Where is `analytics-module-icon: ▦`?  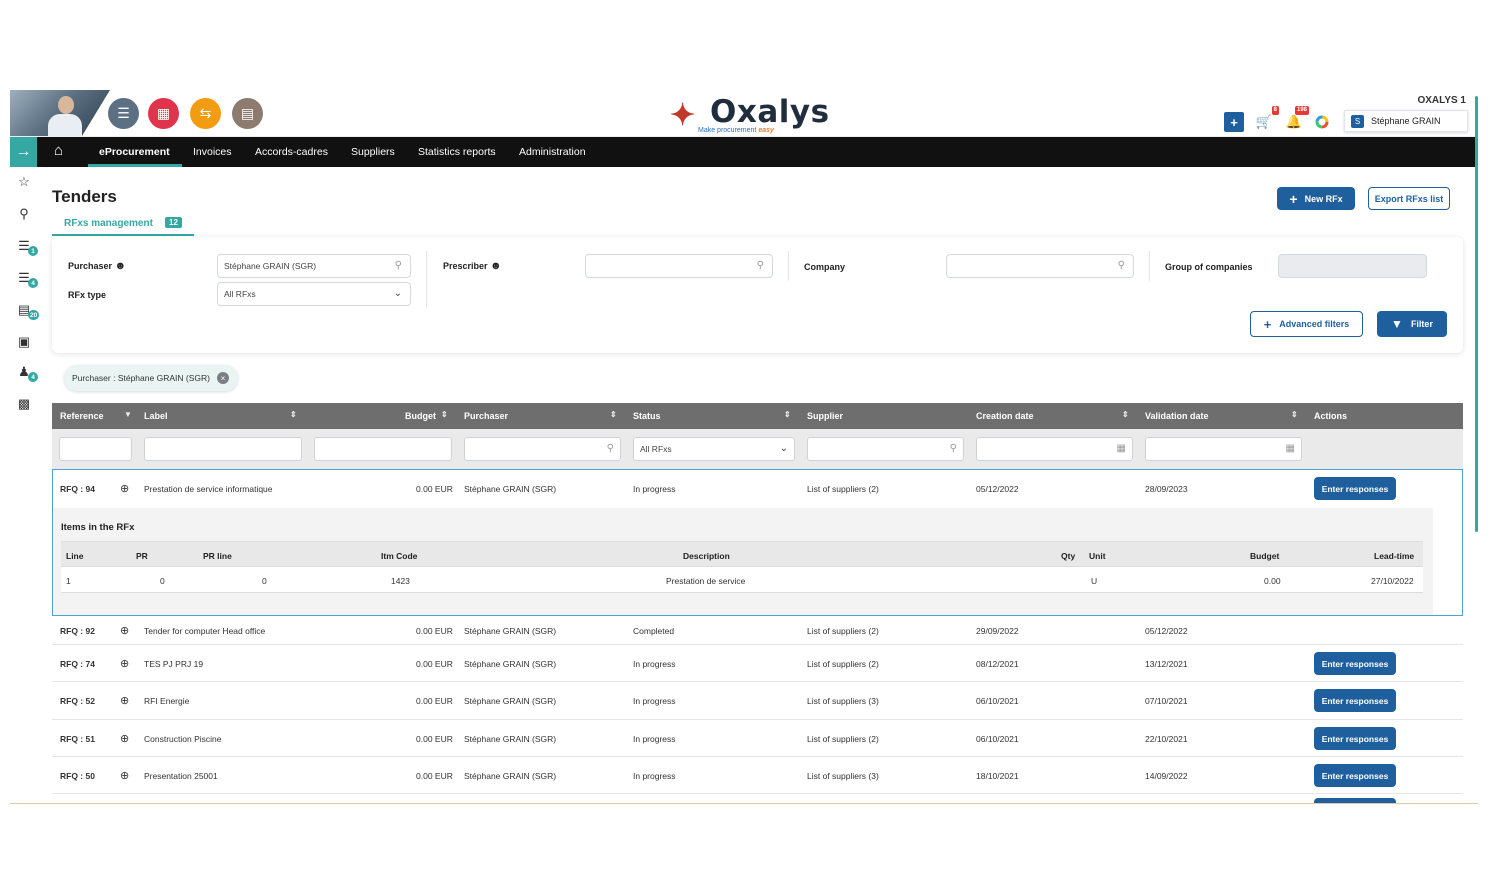 analytics-module-icon: ▦ is located at coordinates (163, 113).